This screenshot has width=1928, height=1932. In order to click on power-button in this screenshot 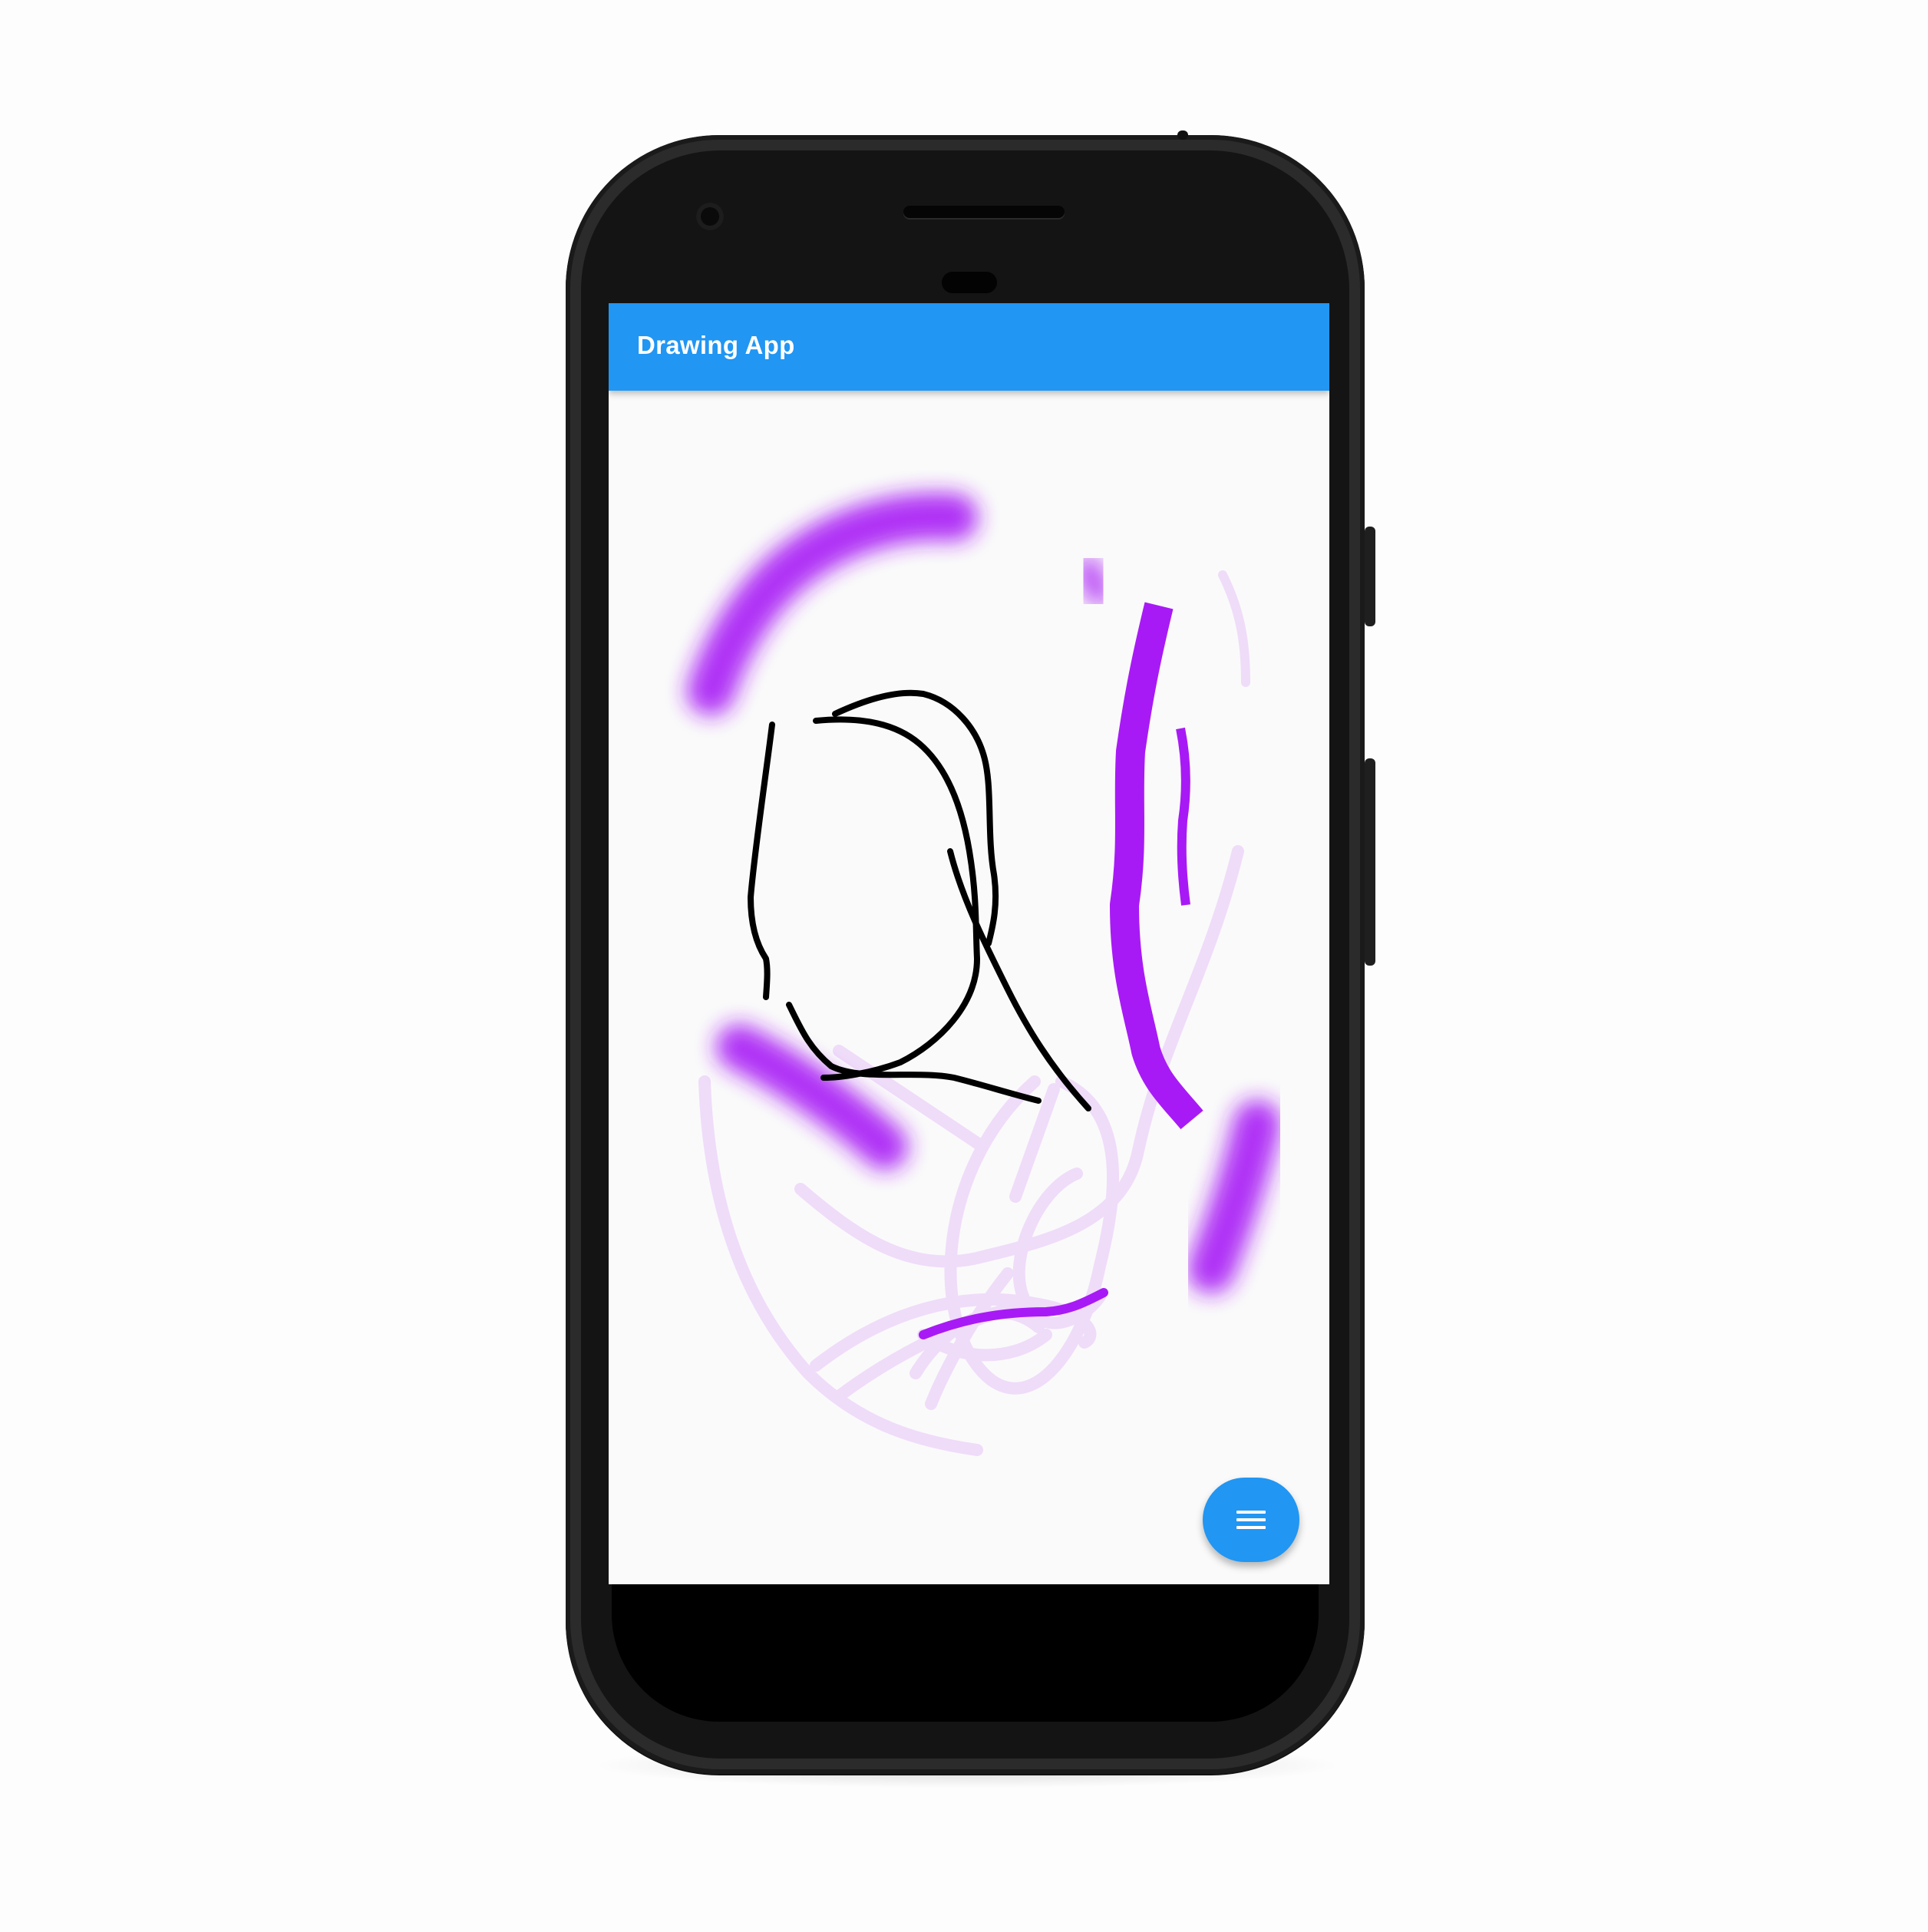, I will do `click(1370, 576)`.